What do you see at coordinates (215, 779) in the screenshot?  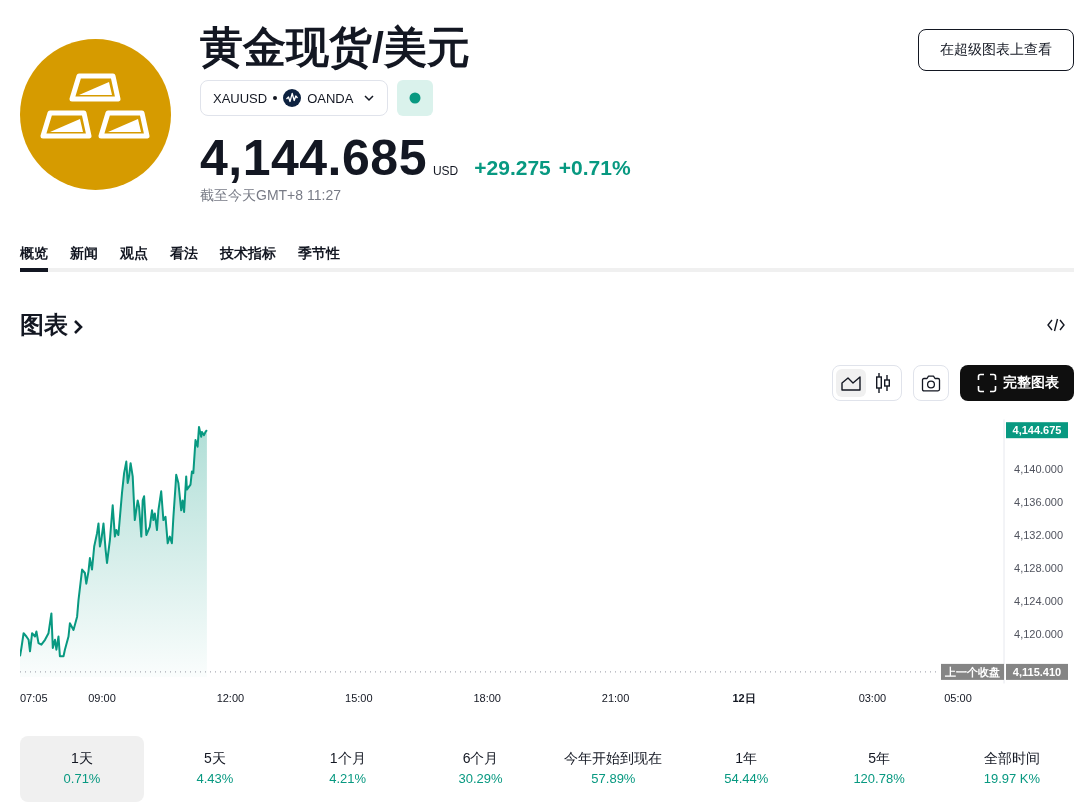 I see `period-change: 4.43%` at bounding box center [215, 779].